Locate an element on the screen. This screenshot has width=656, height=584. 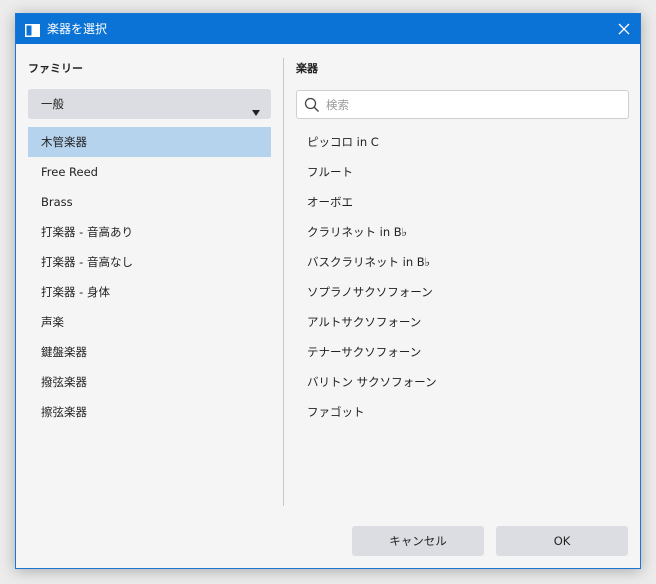
close-icon is located at coordinates (624, 29).